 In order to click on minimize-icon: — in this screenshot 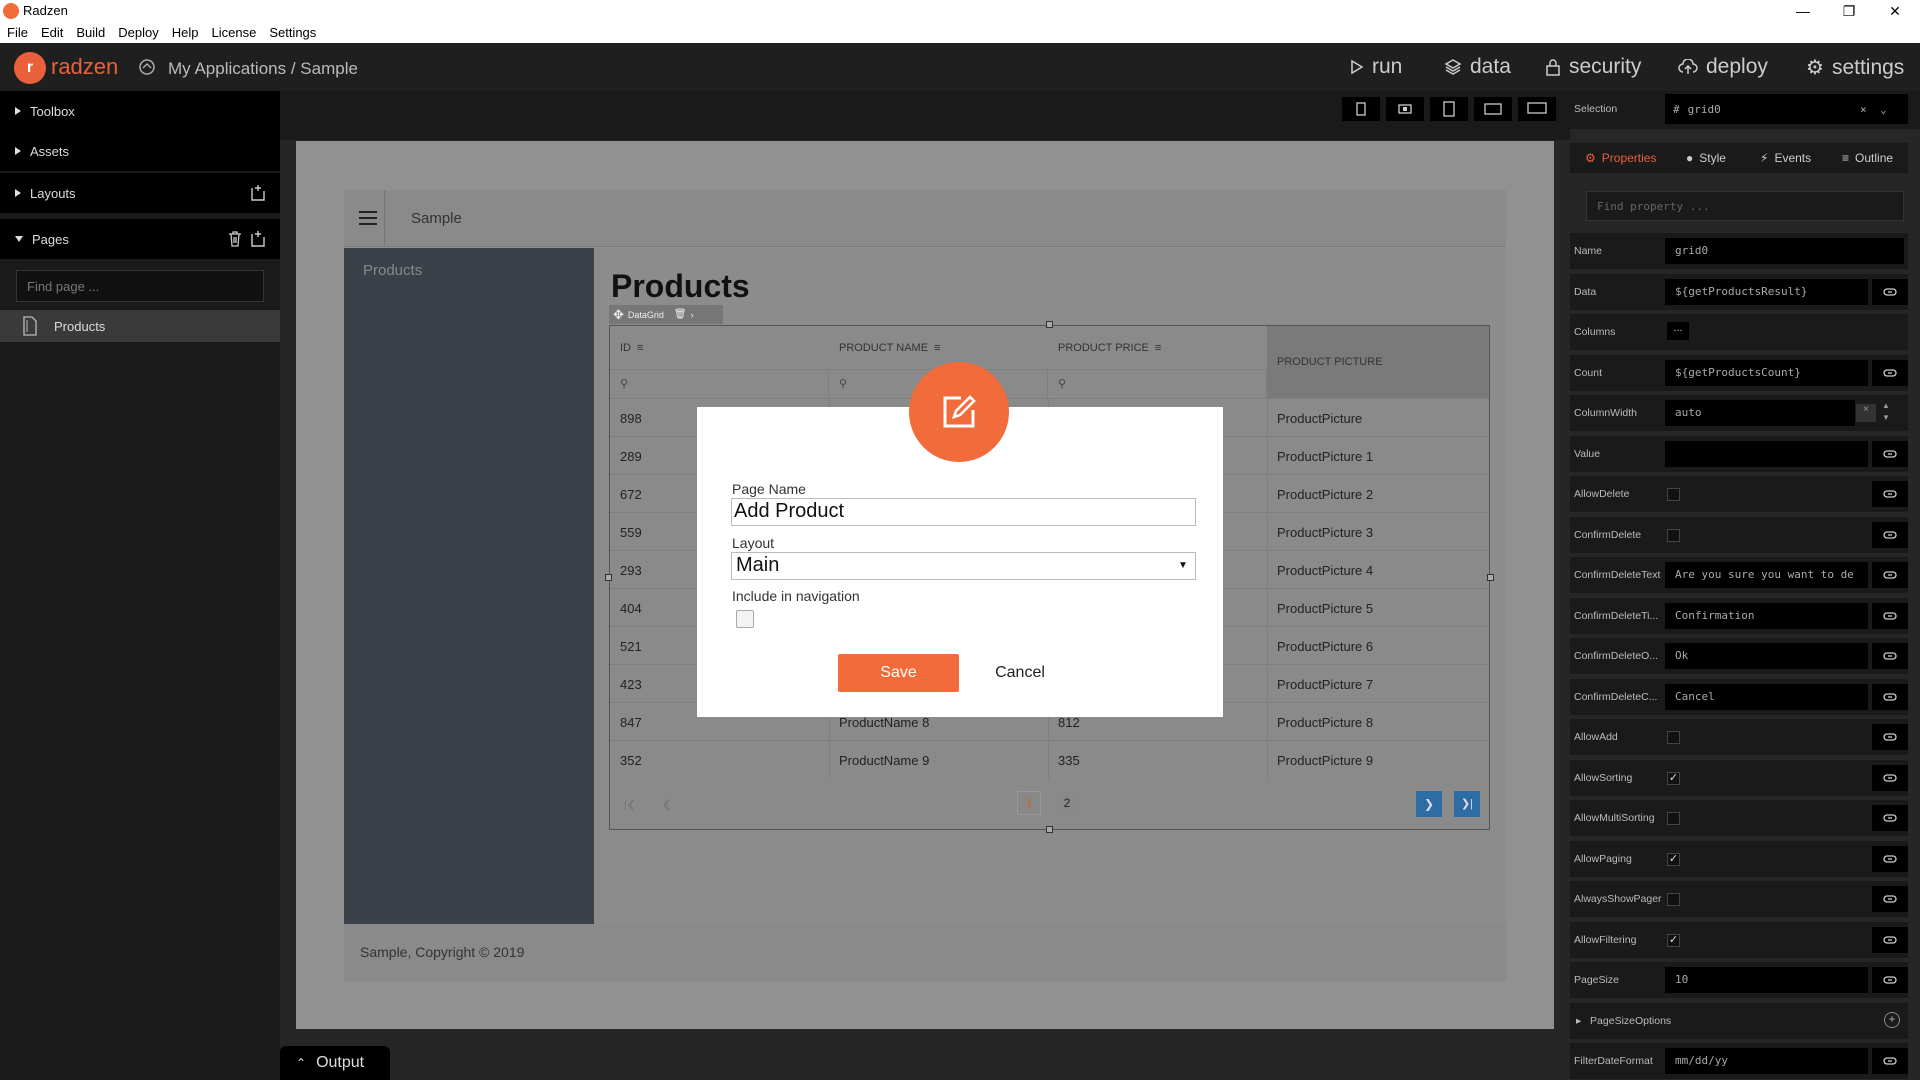, I will do `click(1803, 11)`.